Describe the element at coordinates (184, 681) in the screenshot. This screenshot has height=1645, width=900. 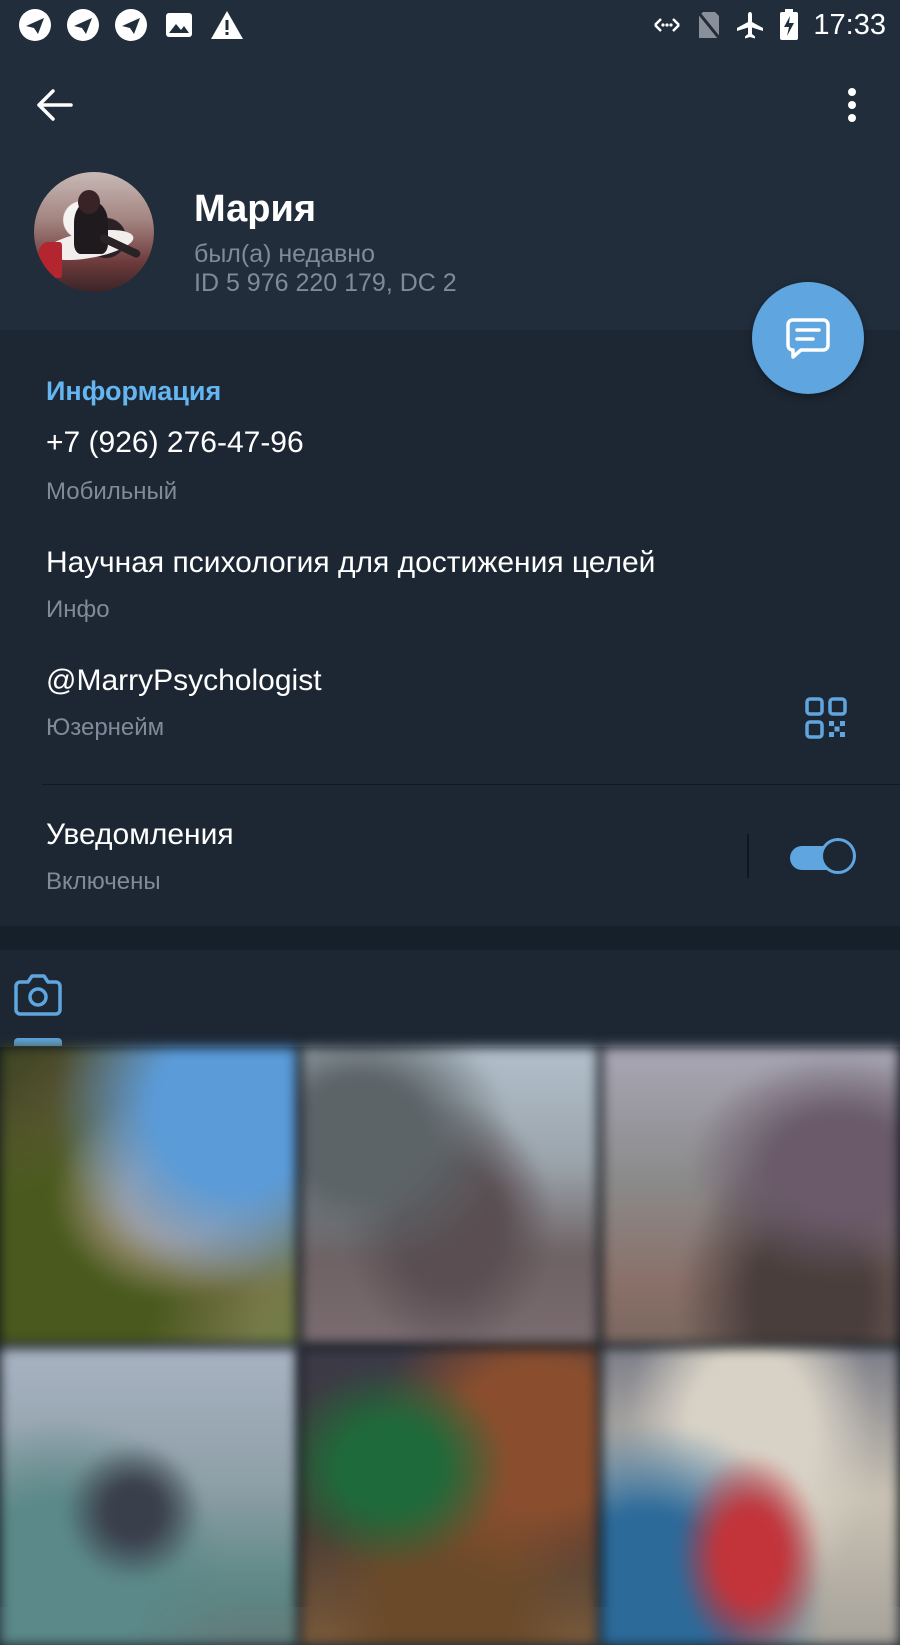
I see `username: @MarryPsychologist` at that location.